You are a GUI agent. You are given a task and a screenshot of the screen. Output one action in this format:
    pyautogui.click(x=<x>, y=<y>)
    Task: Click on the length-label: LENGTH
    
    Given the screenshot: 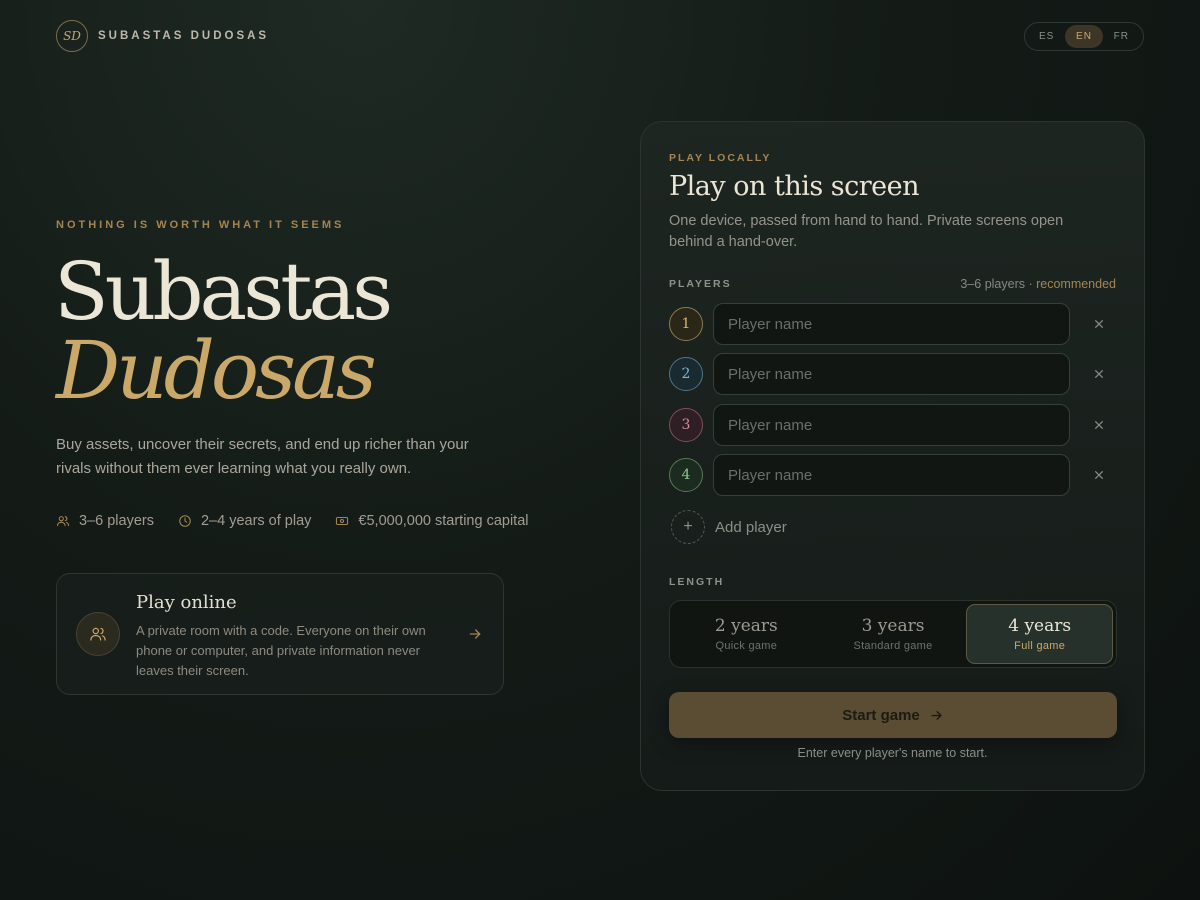 What is the action you would take?
    pyautogui.click(x=697, y=582)
    